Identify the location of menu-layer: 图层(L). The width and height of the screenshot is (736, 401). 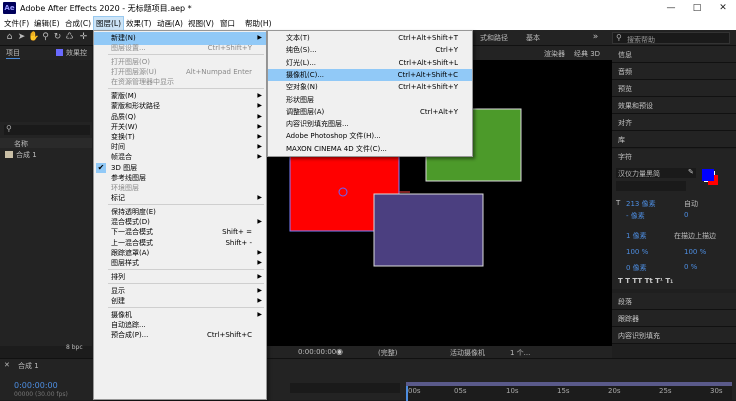
(108, 23).